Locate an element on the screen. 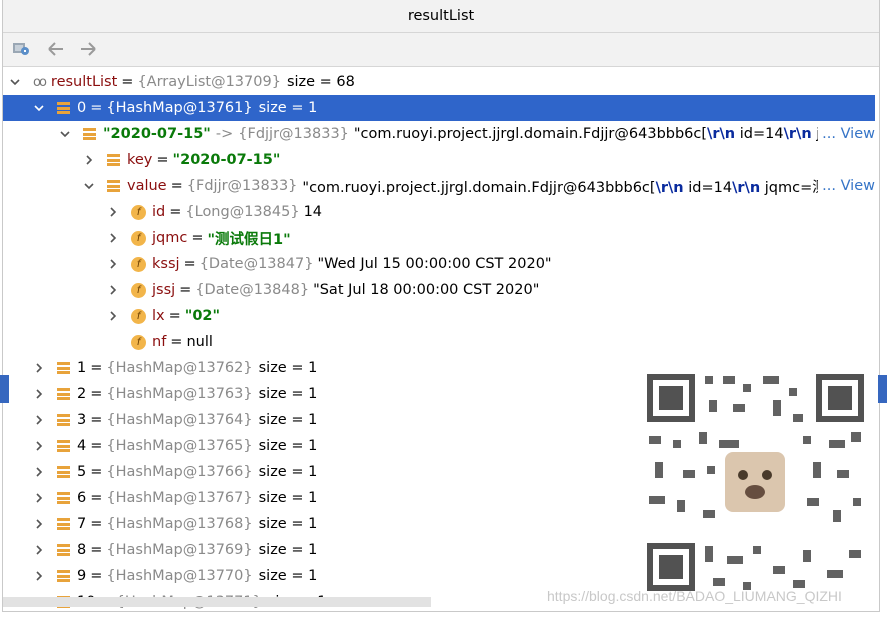  variable-name: resultList is located at coordinates (84, 82).